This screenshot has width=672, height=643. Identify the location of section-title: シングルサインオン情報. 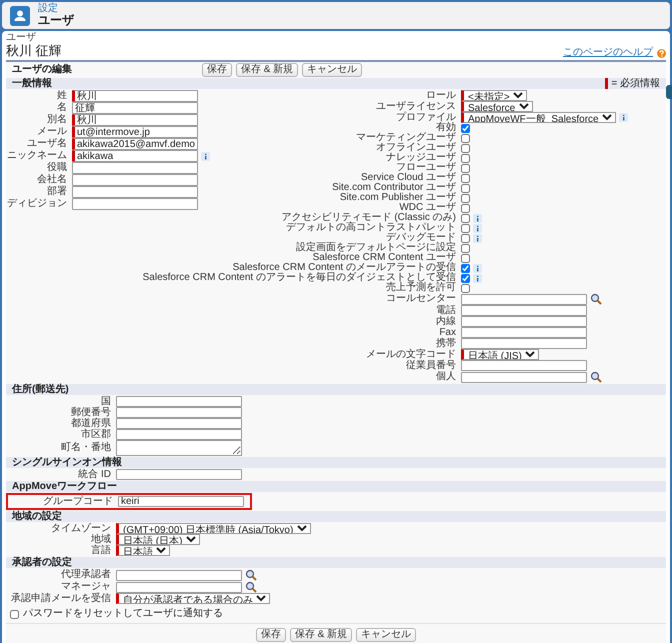
(67, 462).